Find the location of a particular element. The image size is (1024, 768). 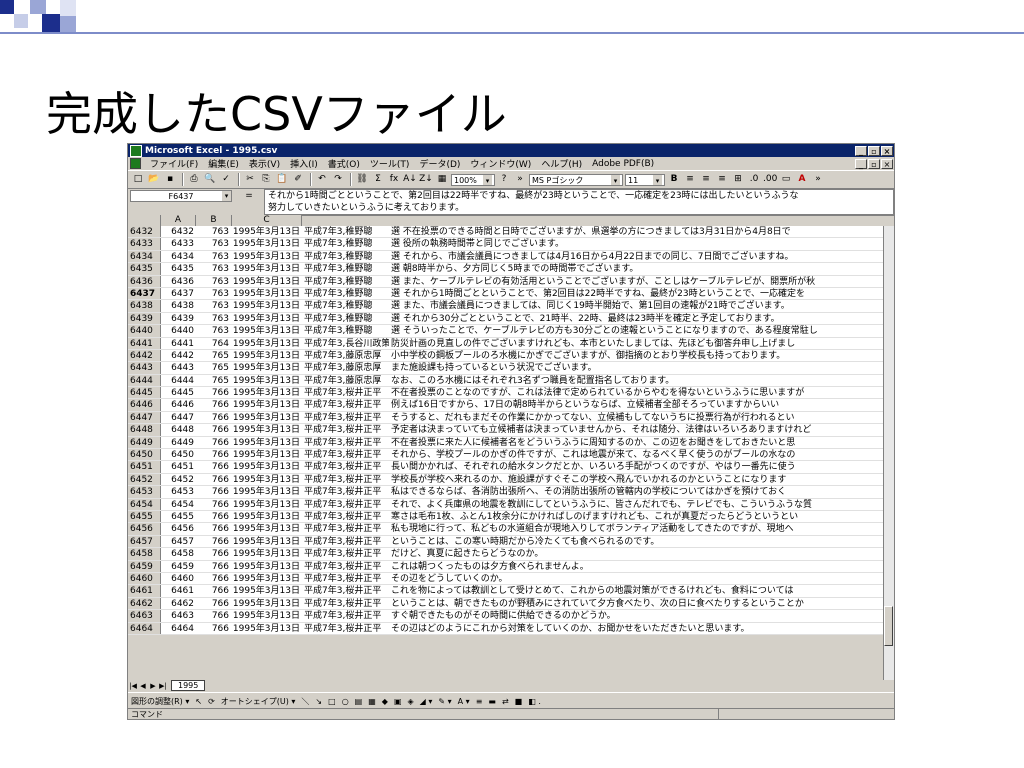

row-header: 6455 is located at coordinates (144, 516).